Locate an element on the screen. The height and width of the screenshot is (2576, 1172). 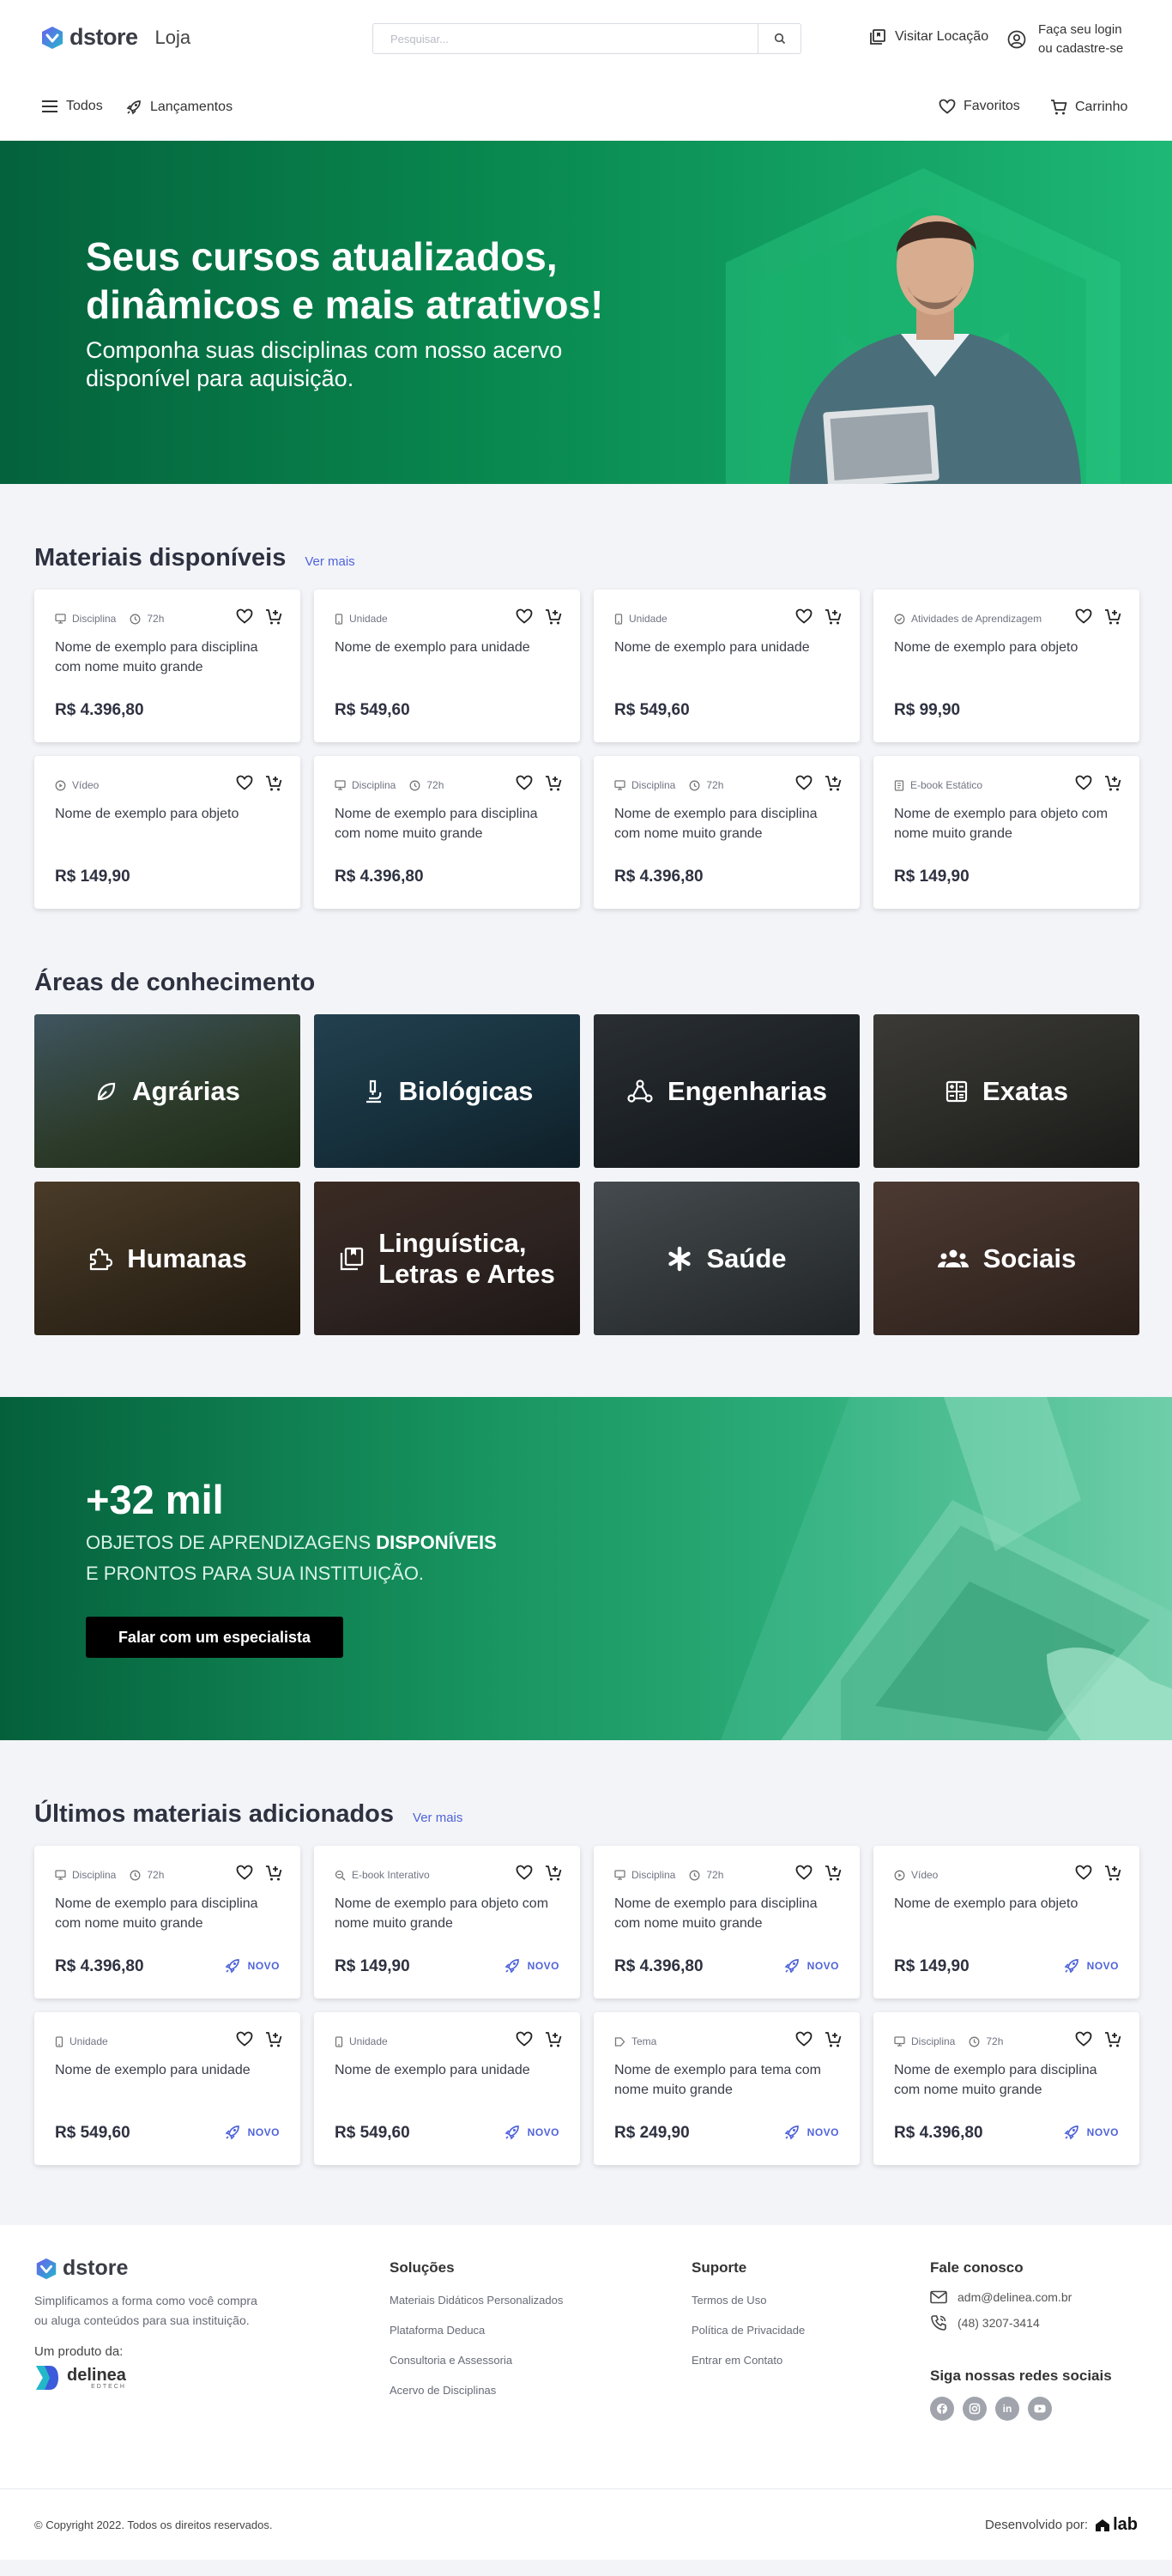
footer-link: Acervo de Disciplinas is located at coordinates (476, 2390).